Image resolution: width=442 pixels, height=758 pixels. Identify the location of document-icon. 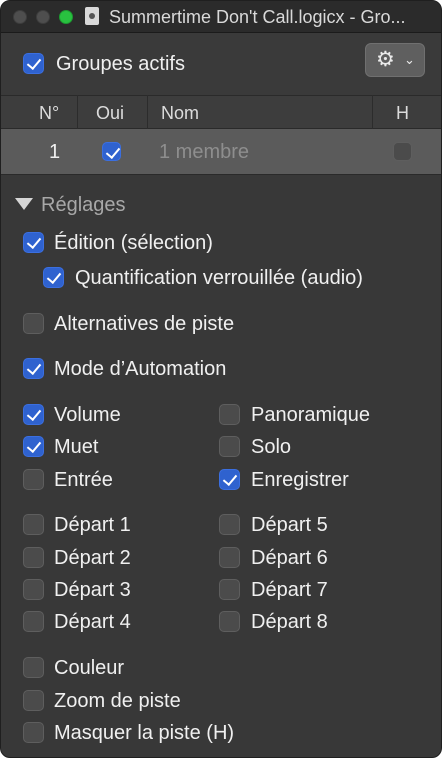
(92, 16).